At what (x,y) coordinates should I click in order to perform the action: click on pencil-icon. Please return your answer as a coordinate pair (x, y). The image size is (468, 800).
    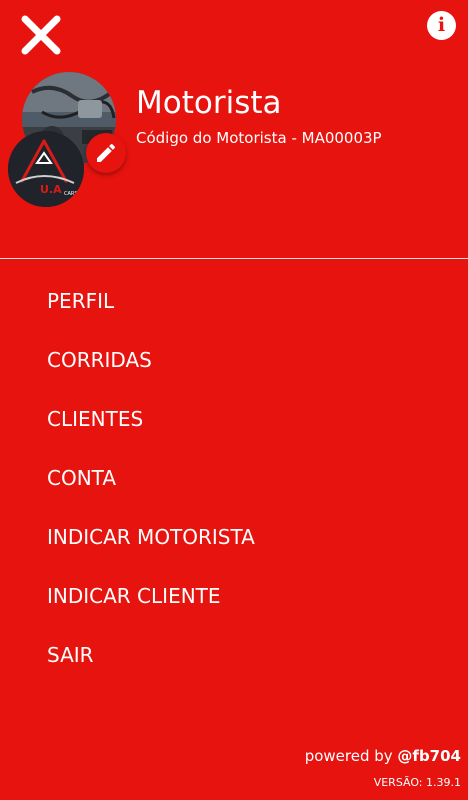
    Looking at the image, I should click on (106, 152).